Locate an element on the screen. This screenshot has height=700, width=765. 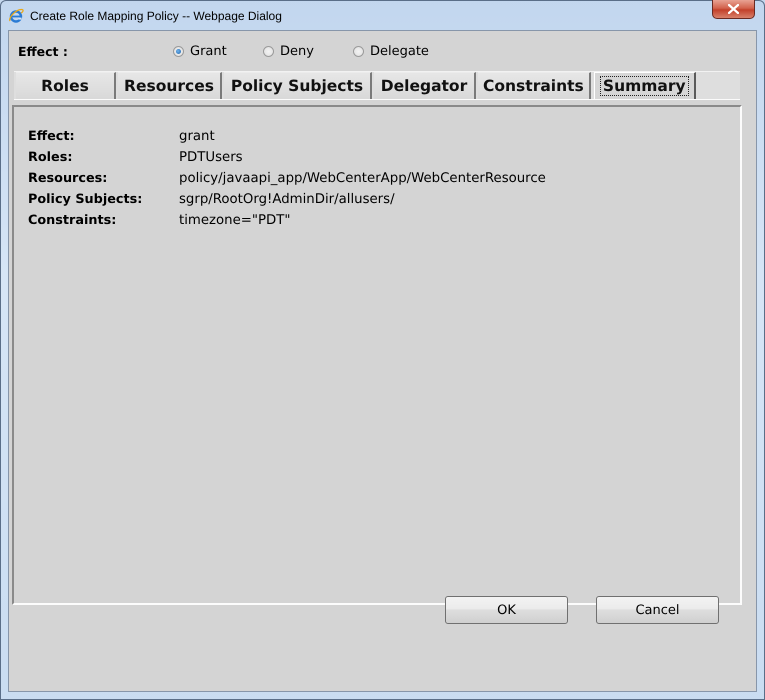
summary-value: sgrp/RootOrg!AdminDir/allusers/ is located at coordinates (287, 199).